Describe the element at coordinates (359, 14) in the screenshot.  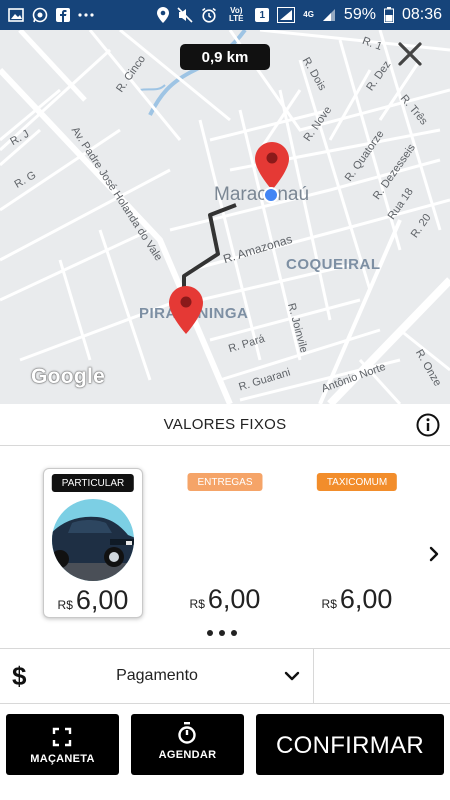
I see `battery-percent: 59%` at that location.